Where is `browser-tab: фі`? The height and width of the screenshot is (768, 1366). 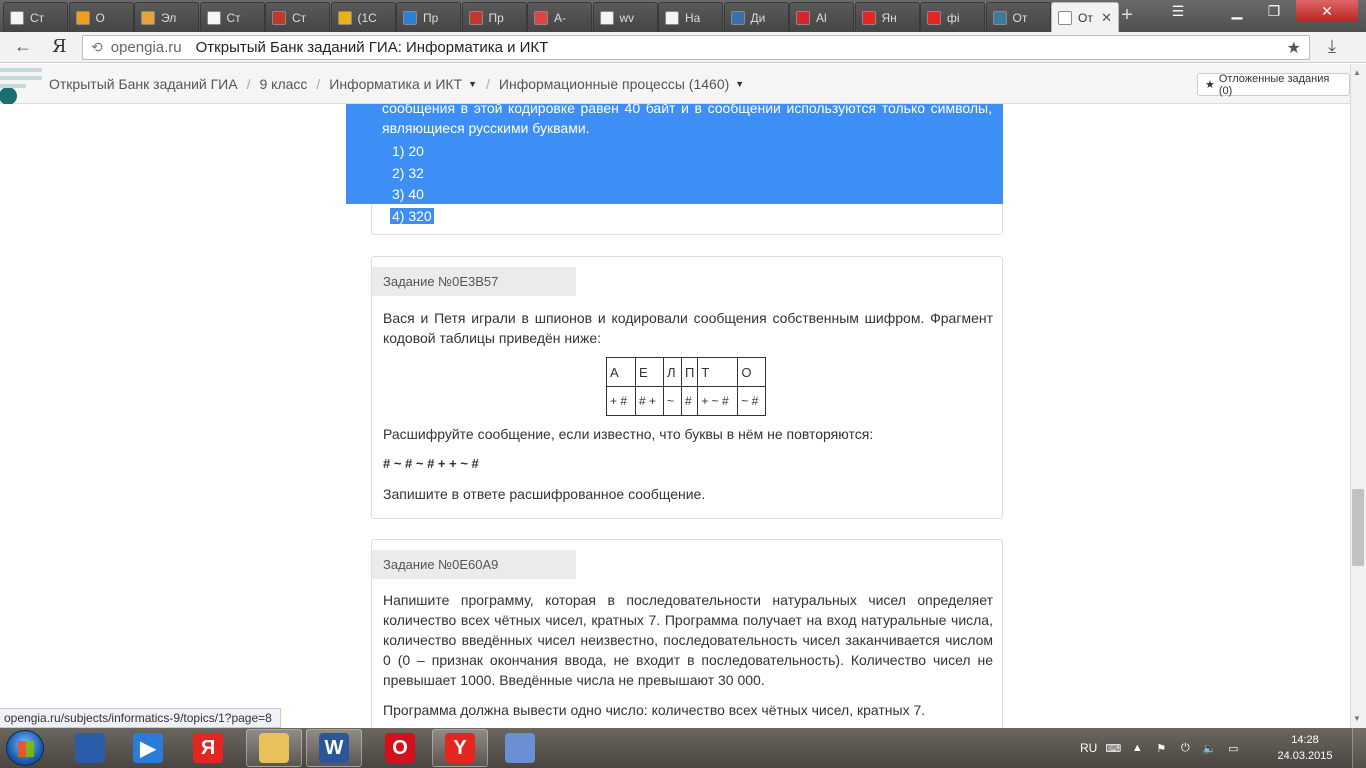 browser-tab: фі is located at coordinates (952, 17).